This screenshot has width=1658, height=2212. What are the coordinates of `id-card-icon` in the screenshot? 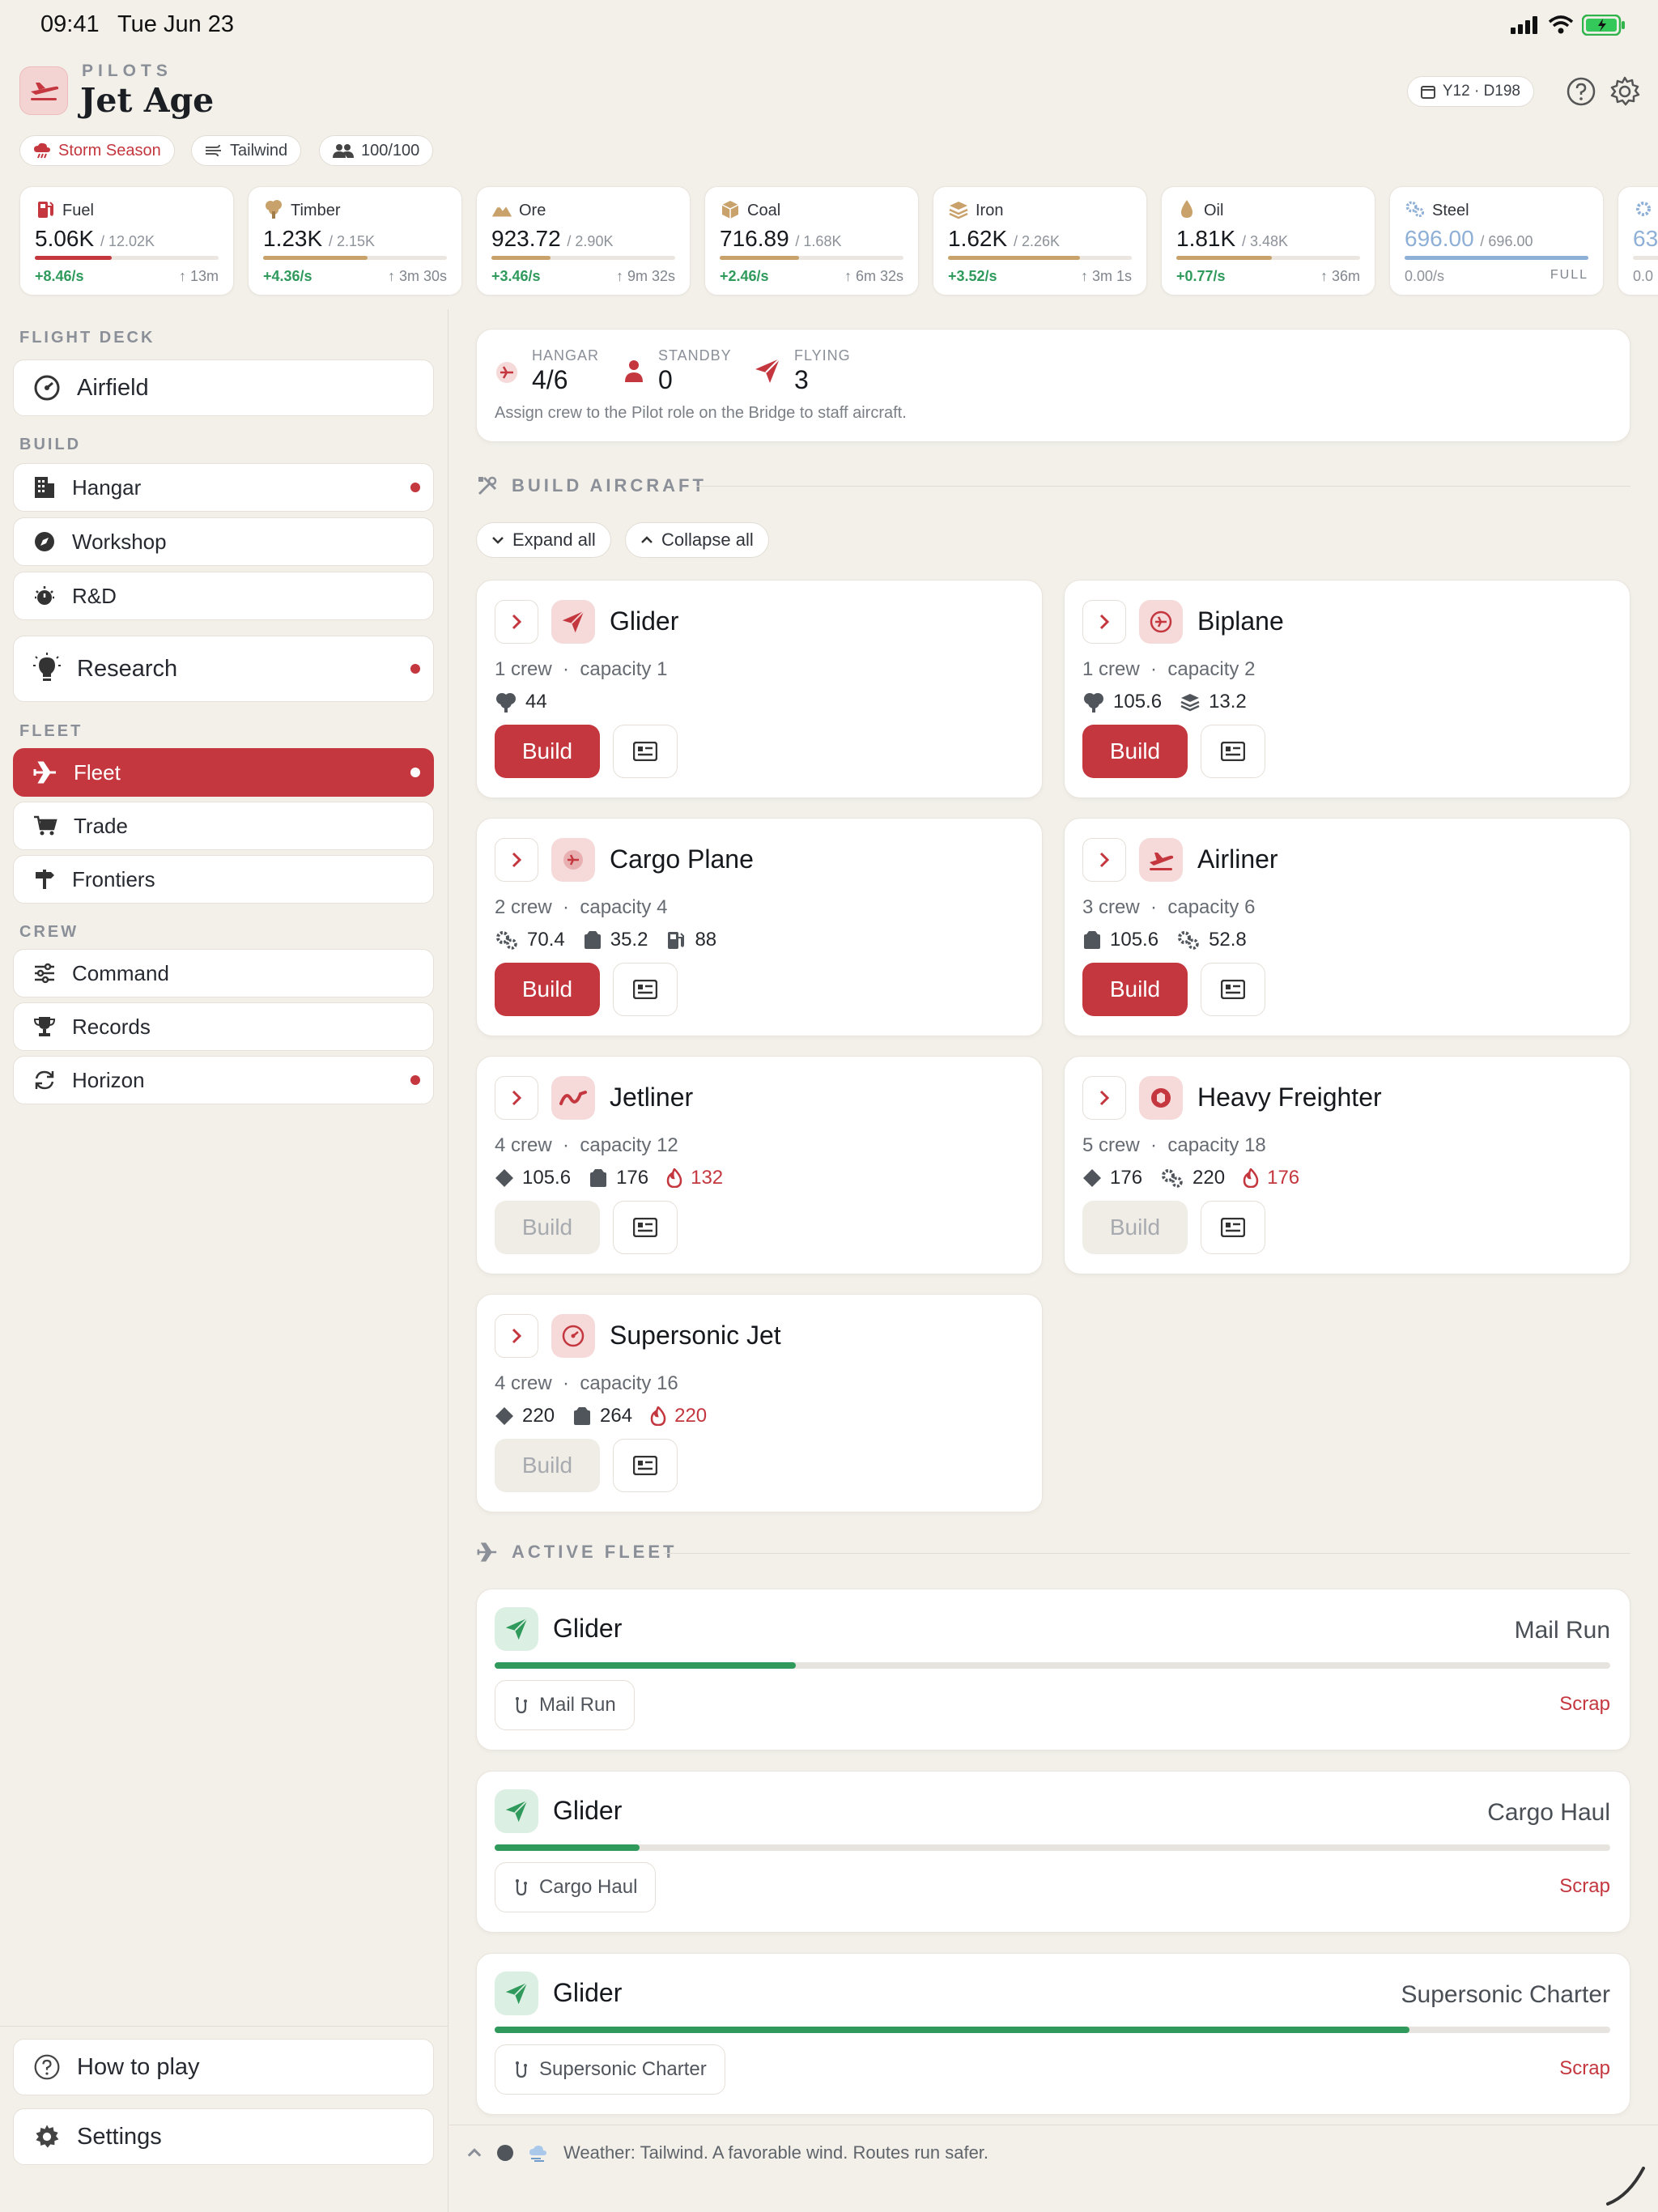 It's located at (645, 1228).